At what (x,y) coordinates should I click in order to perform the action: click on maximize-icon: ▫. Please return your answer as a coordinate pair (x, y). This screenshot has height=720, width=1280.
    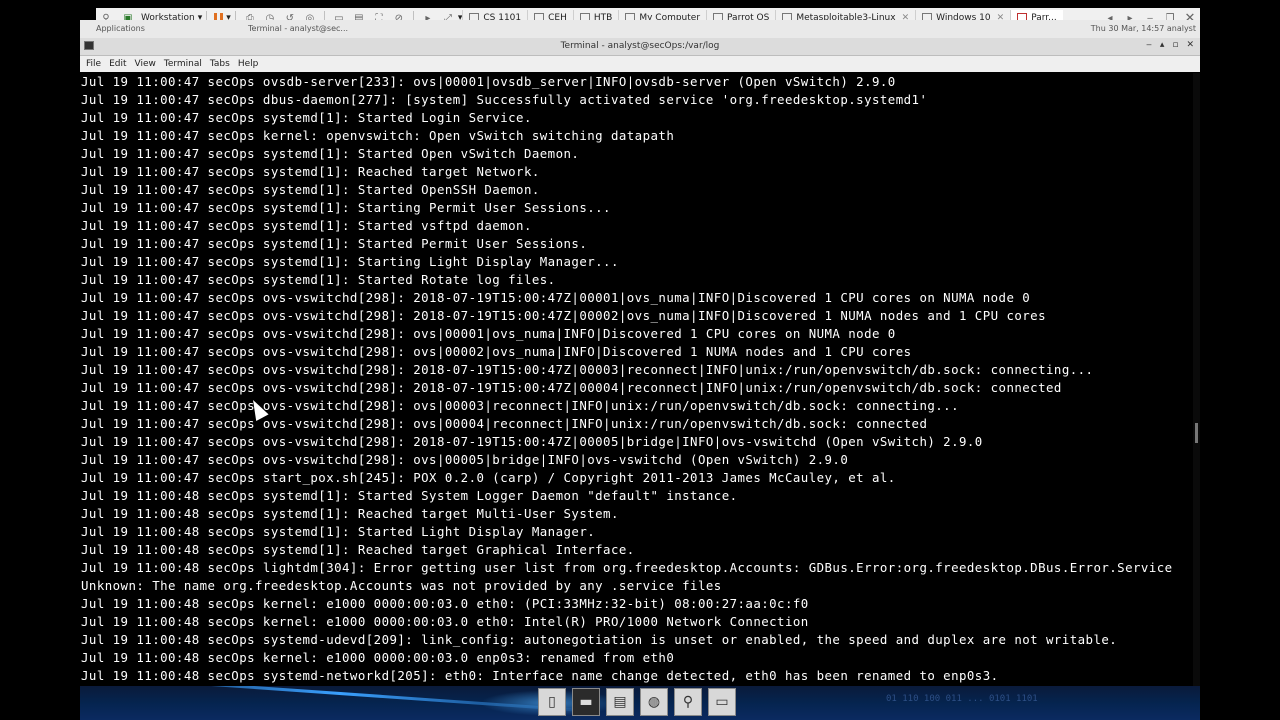
    Looking at the image, I should click on (1175, 45).